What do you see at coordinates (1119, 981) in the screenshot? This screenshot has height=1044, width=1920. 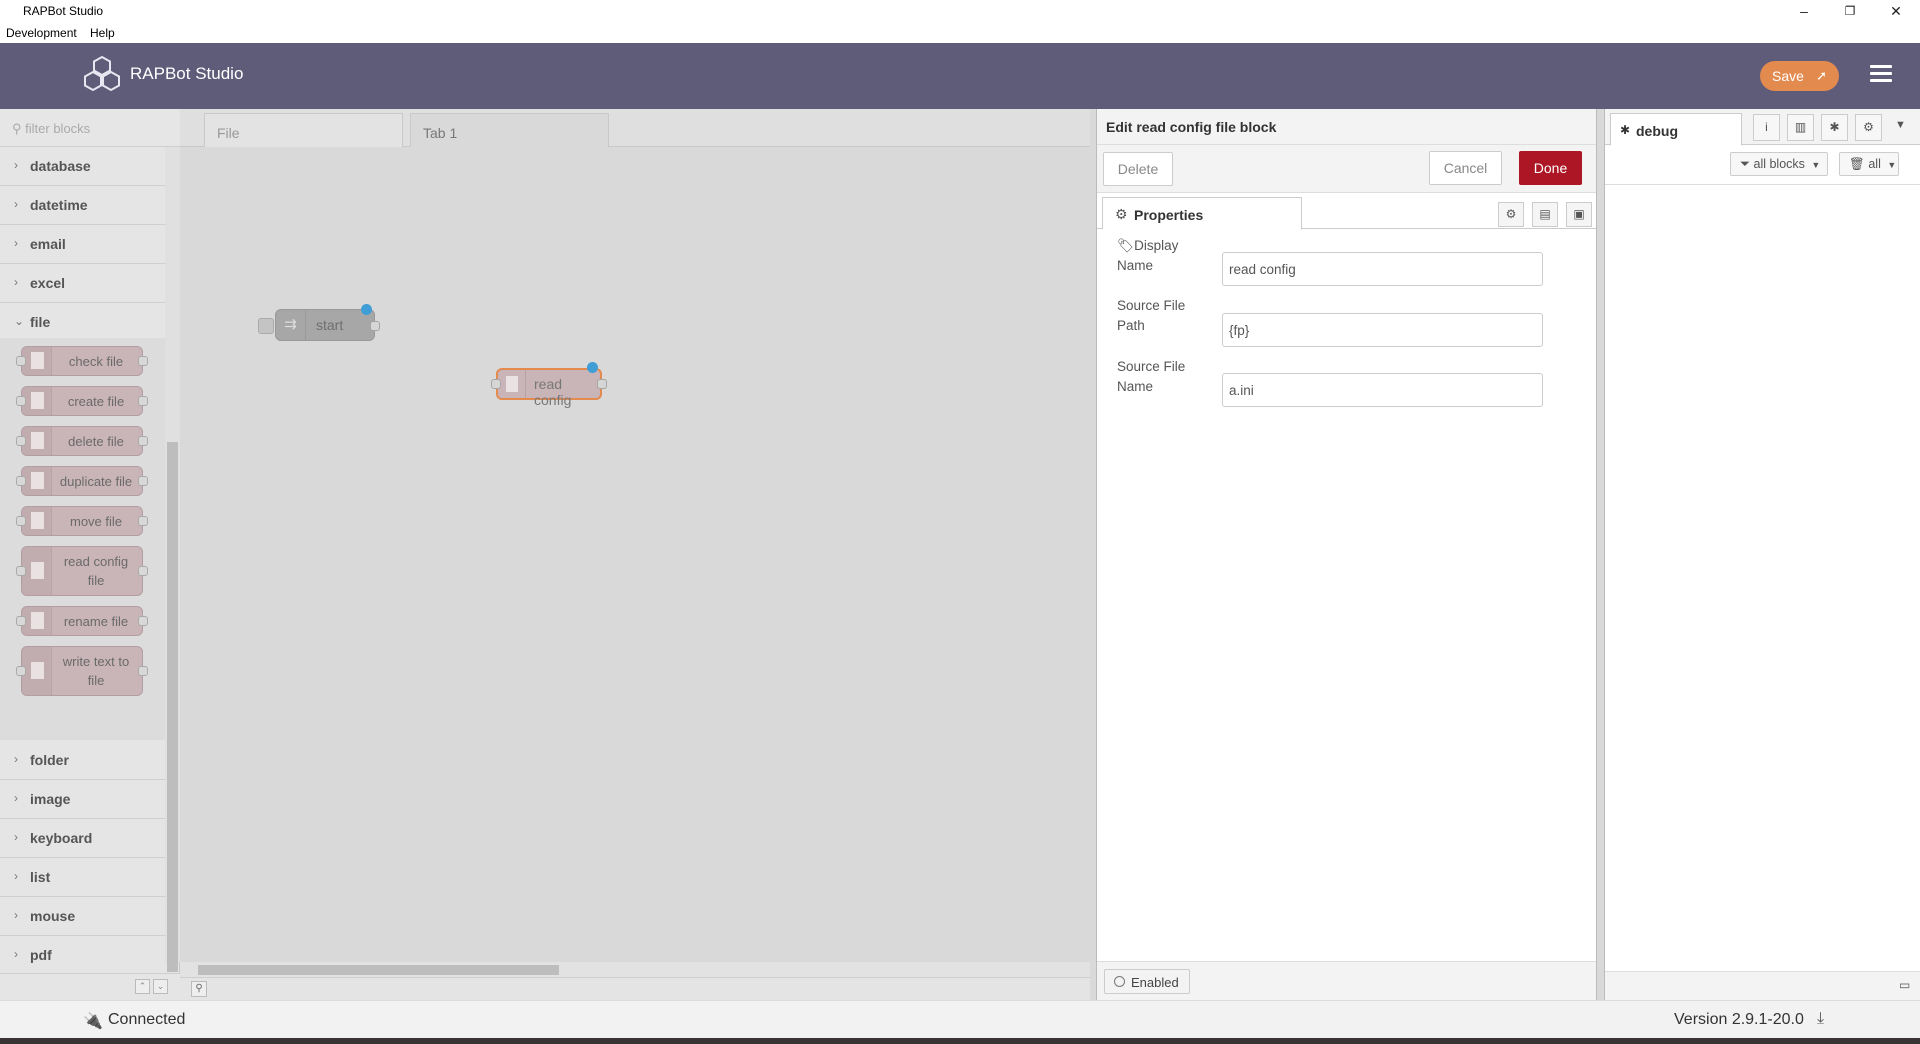 I see `circle-icon` at bounding box center [1119, 981].